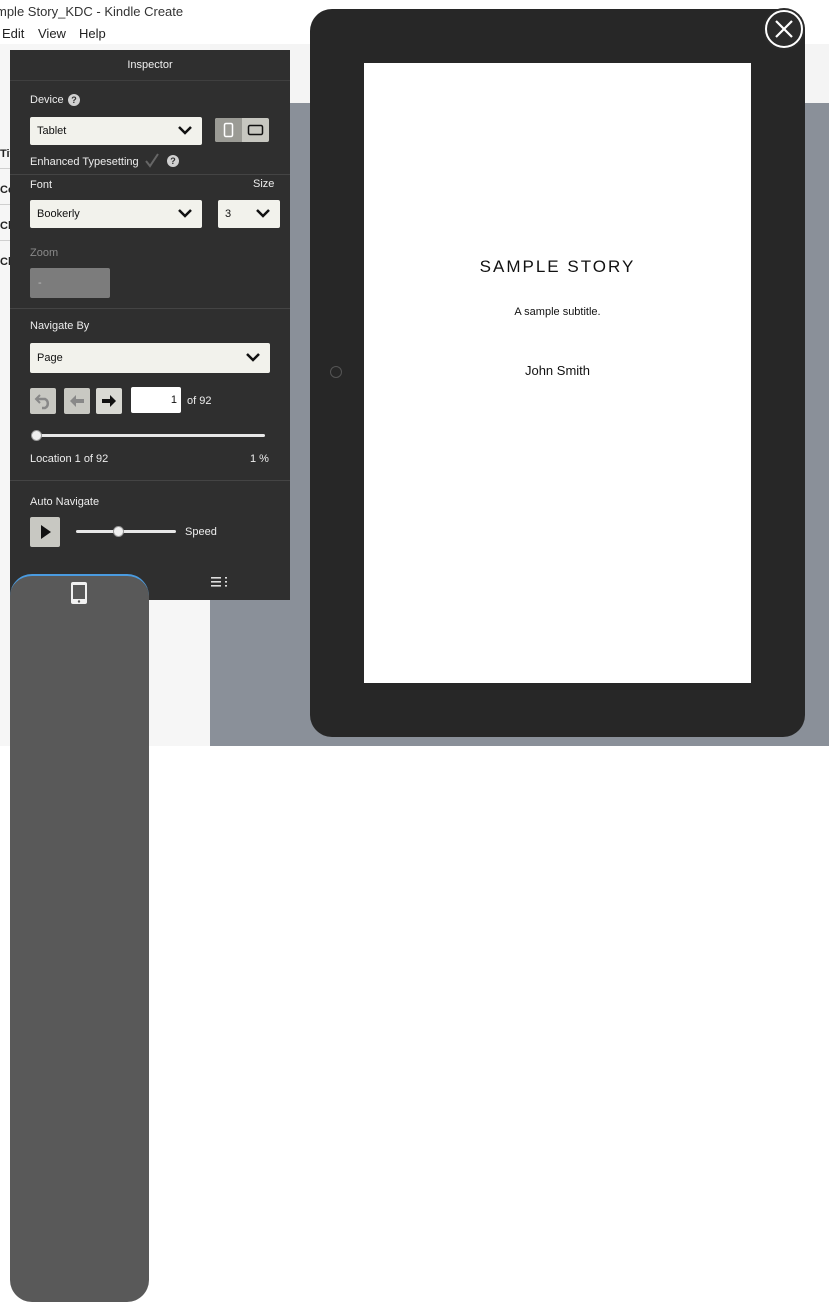 Image resolution: width=829 pixels, height=1302 pixels. I want to click on page-count-label: of 92, so click(199, 401).